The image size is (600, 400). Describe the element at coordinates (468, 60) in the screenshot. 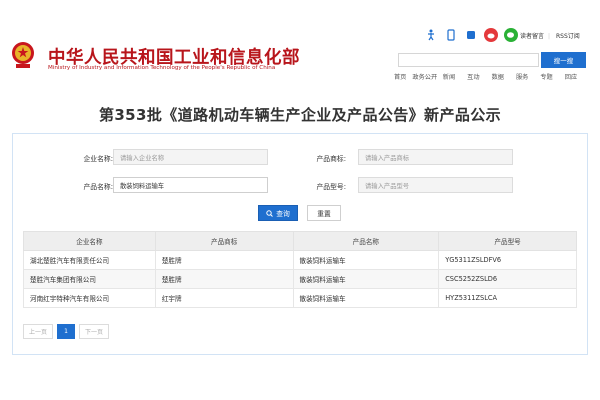

I see `site-search-input` at that location.